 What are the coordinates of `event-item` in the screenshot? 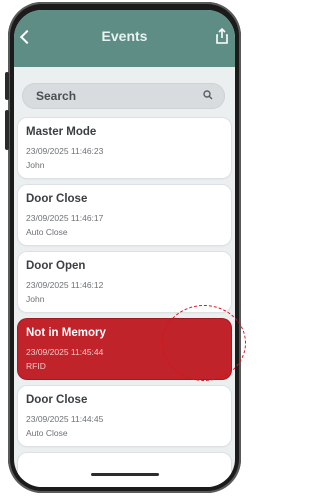 It's located at (124, 470).